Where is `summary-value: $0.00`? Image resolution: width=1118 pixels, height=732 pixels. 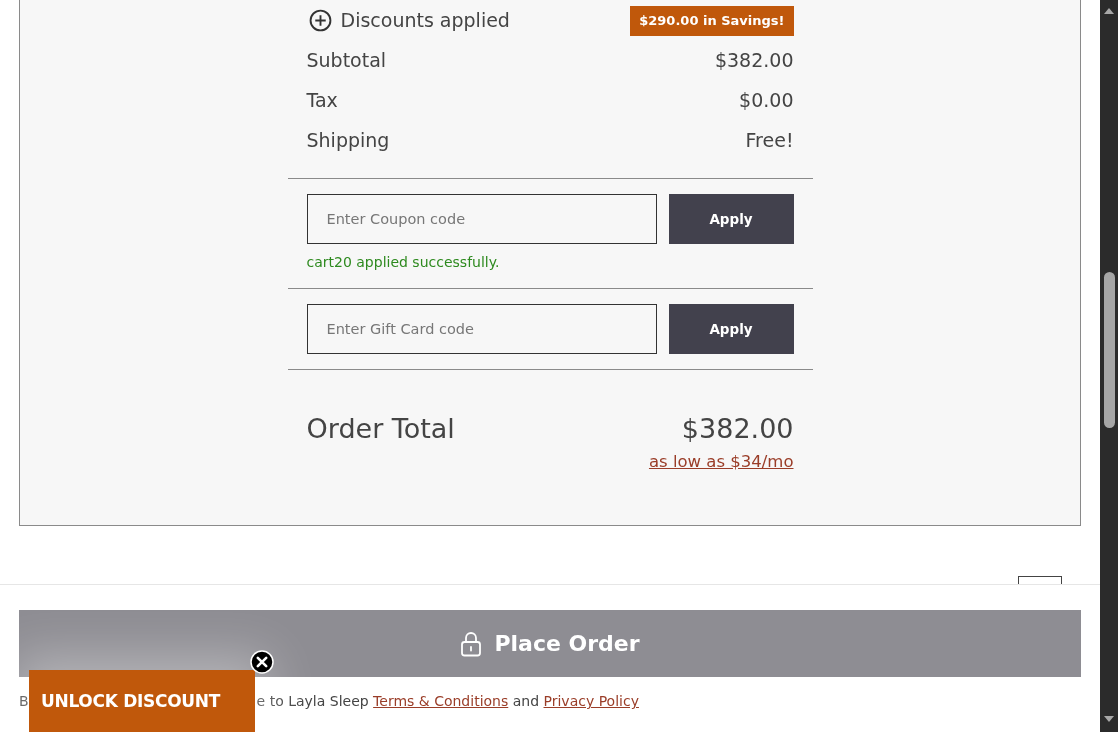
summary-value: $0.00 is located at coordinates (766, 100).